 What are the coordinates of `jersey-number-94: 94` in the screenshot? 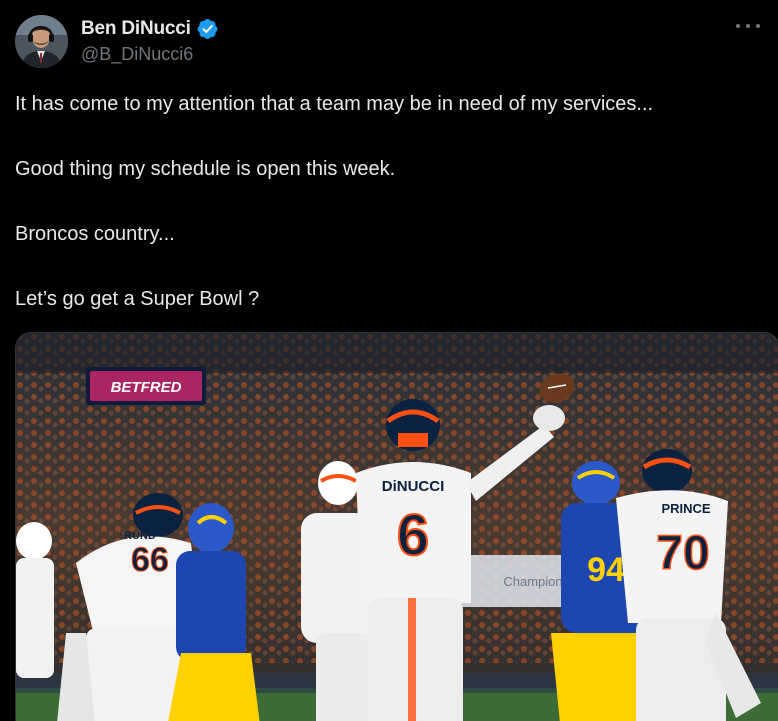 It's located at (606, 570).